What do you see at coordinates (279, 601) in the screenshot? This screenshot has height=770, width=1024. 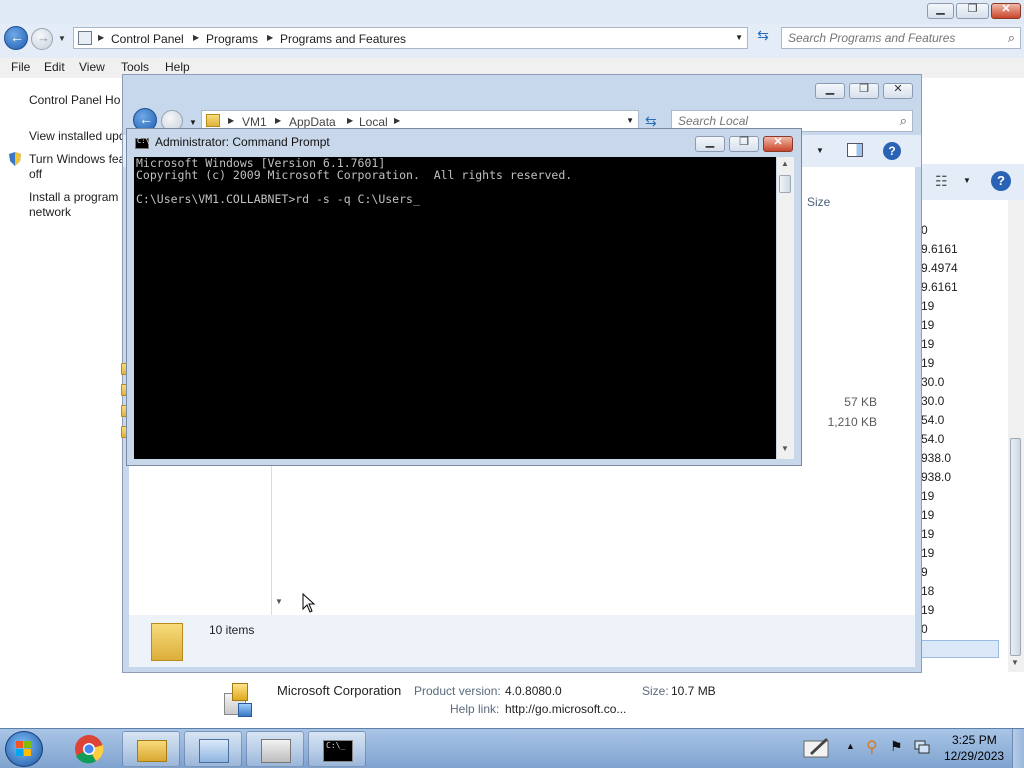 I see `tree-scroll-down-icon: ▼` at bounding box center [279, 601].